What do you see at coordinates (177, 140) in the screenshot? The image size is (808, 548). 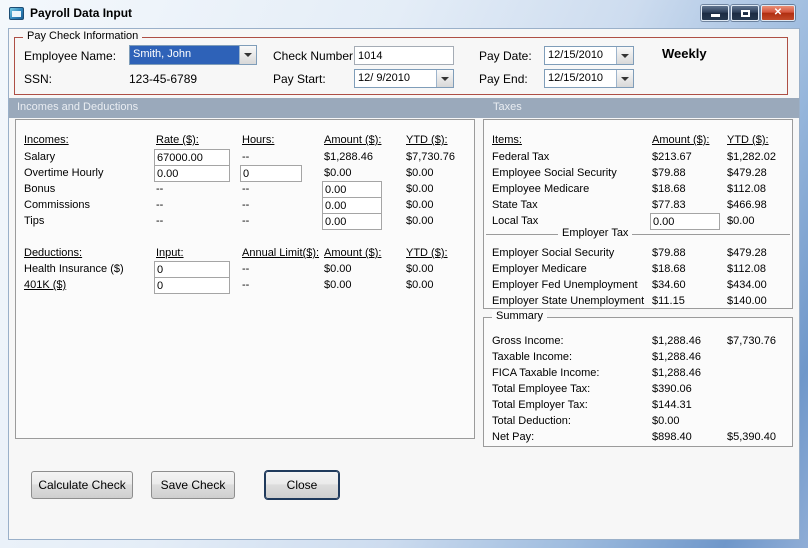 I see `col-header: Rate ($):` at bounding box center [177, 140].